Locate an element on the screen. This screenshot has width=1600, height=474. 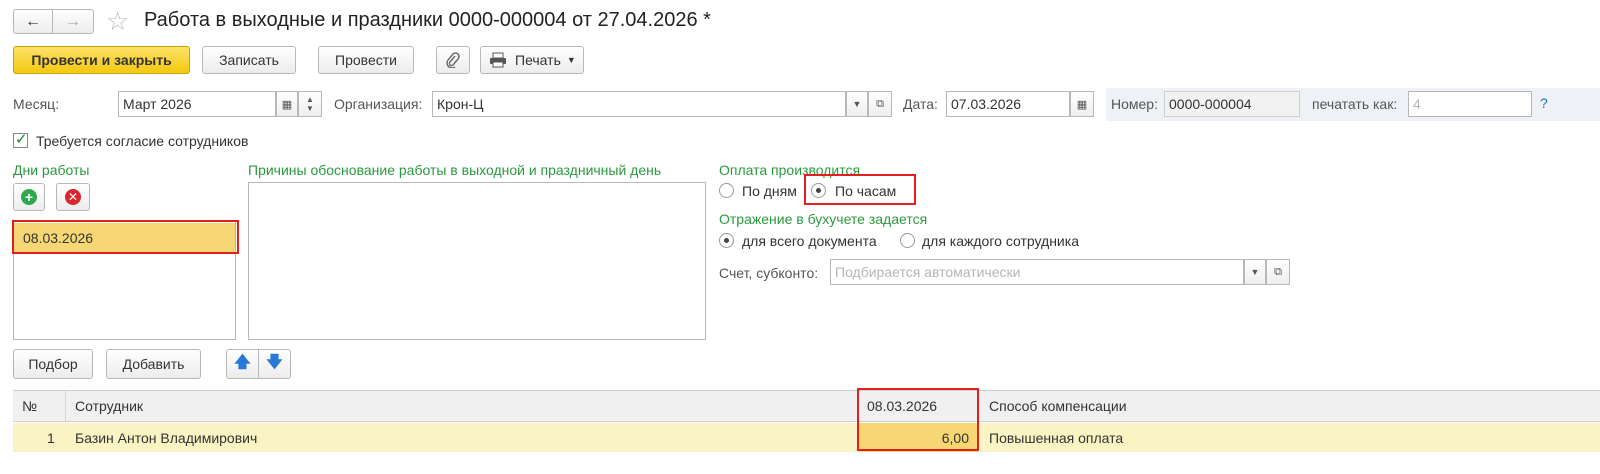
date-label: Дата: is located at coordinates (920, 104).